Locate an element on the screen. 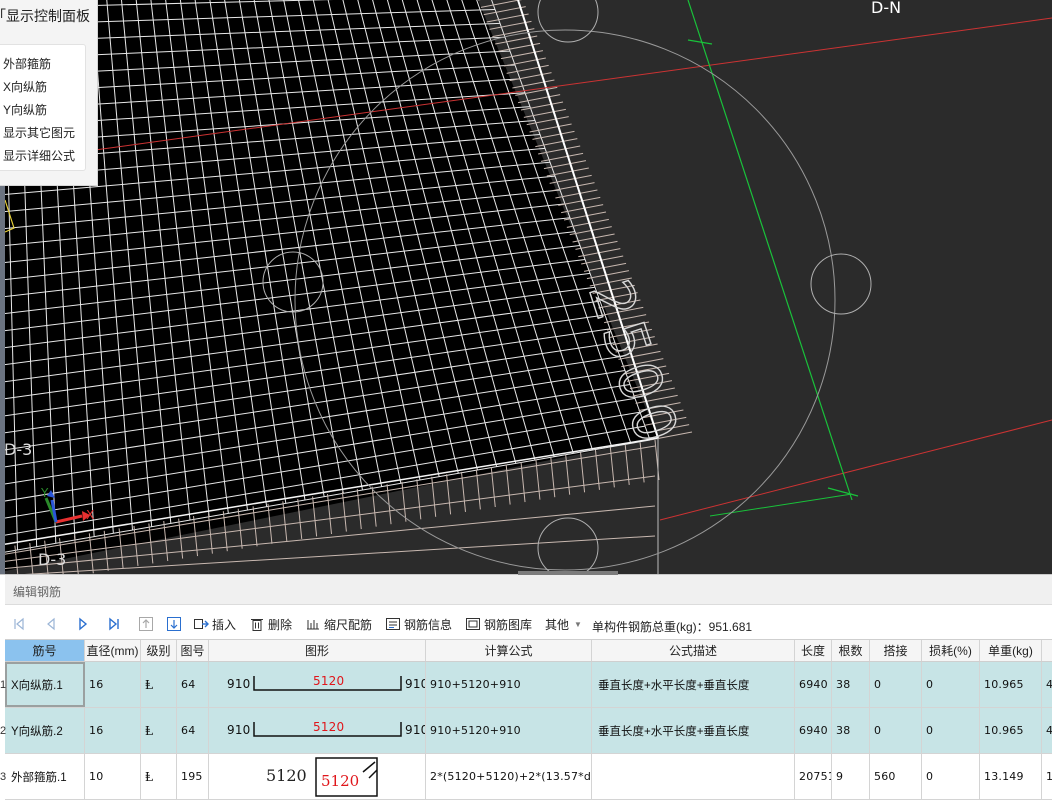 The image size is (1052, 804). arrow-up-box-icon is located at coordinates (146, 624).